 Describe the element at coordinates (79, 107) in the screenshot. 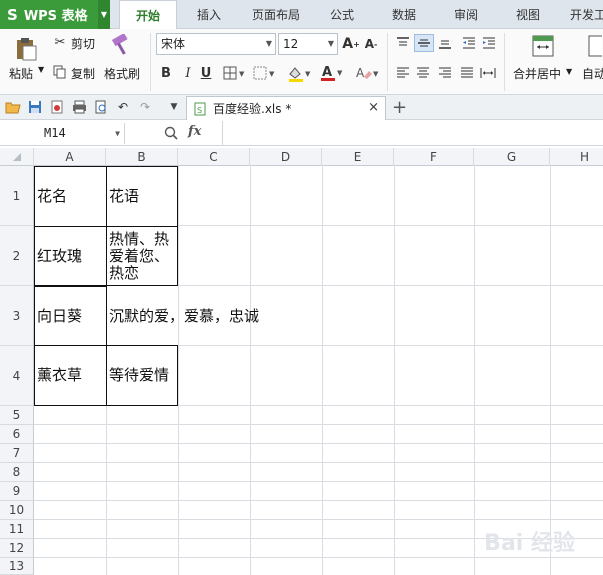

I see `print-icon` at that location.